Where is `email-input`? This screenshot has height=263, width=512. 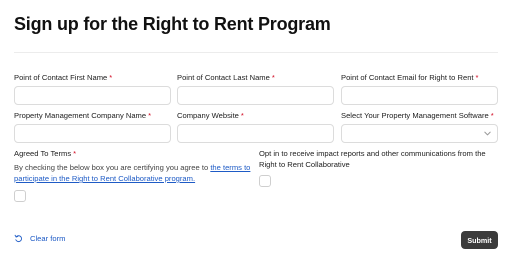 email-input is located at coordinates (419, 95).